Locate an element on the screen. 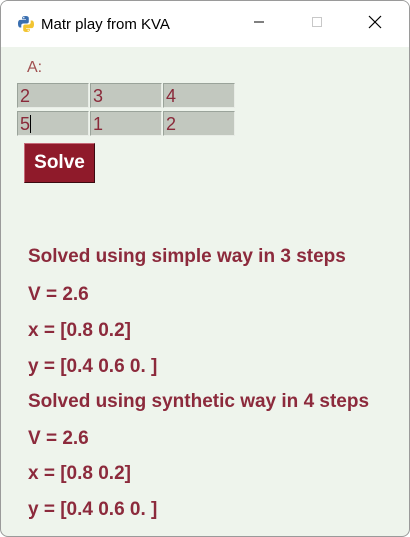  minimize-button is located at coordinates (259, 24).